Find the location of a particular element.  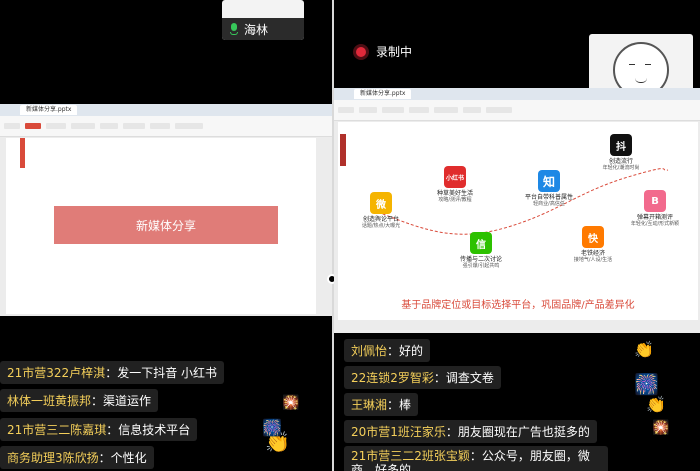

ribbon-button-active is located at coordinates (33, 126).